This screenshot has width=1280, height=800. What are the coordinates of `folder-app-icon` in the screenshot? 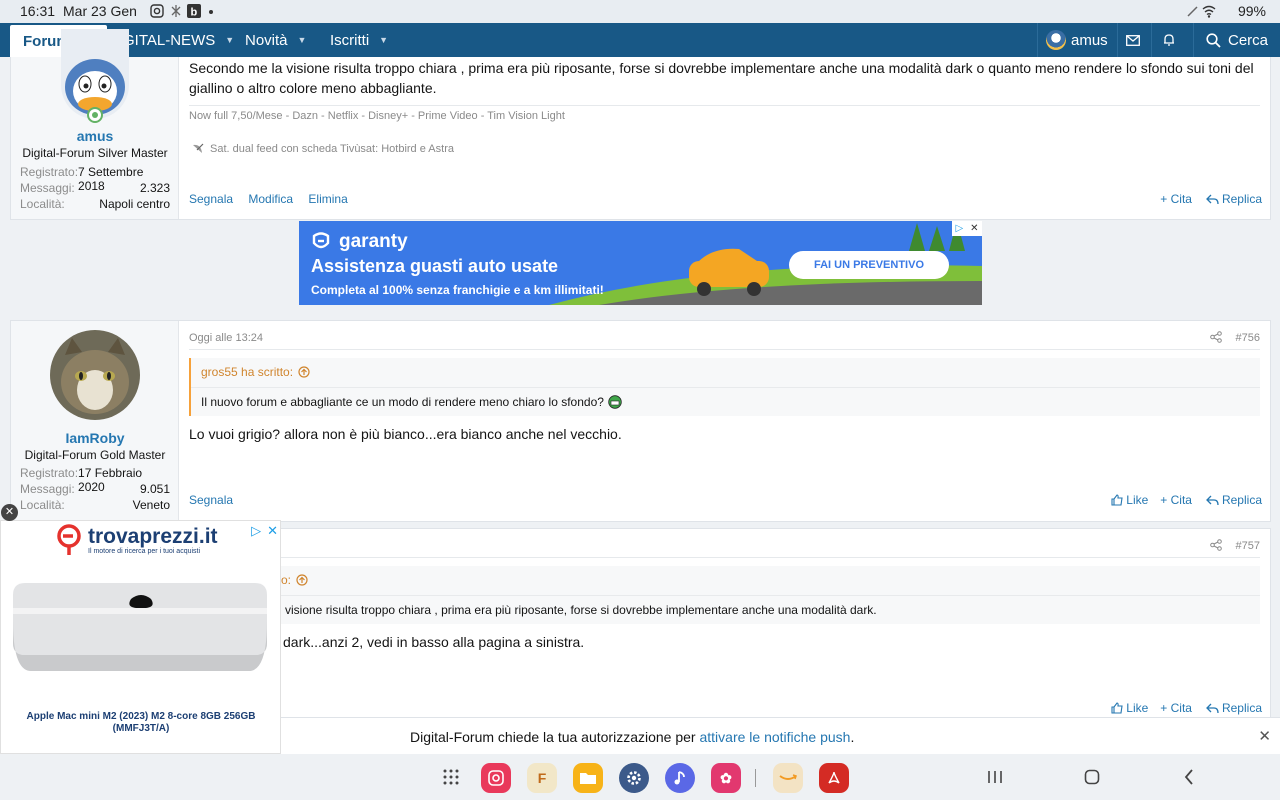 It's located at (588, 778).